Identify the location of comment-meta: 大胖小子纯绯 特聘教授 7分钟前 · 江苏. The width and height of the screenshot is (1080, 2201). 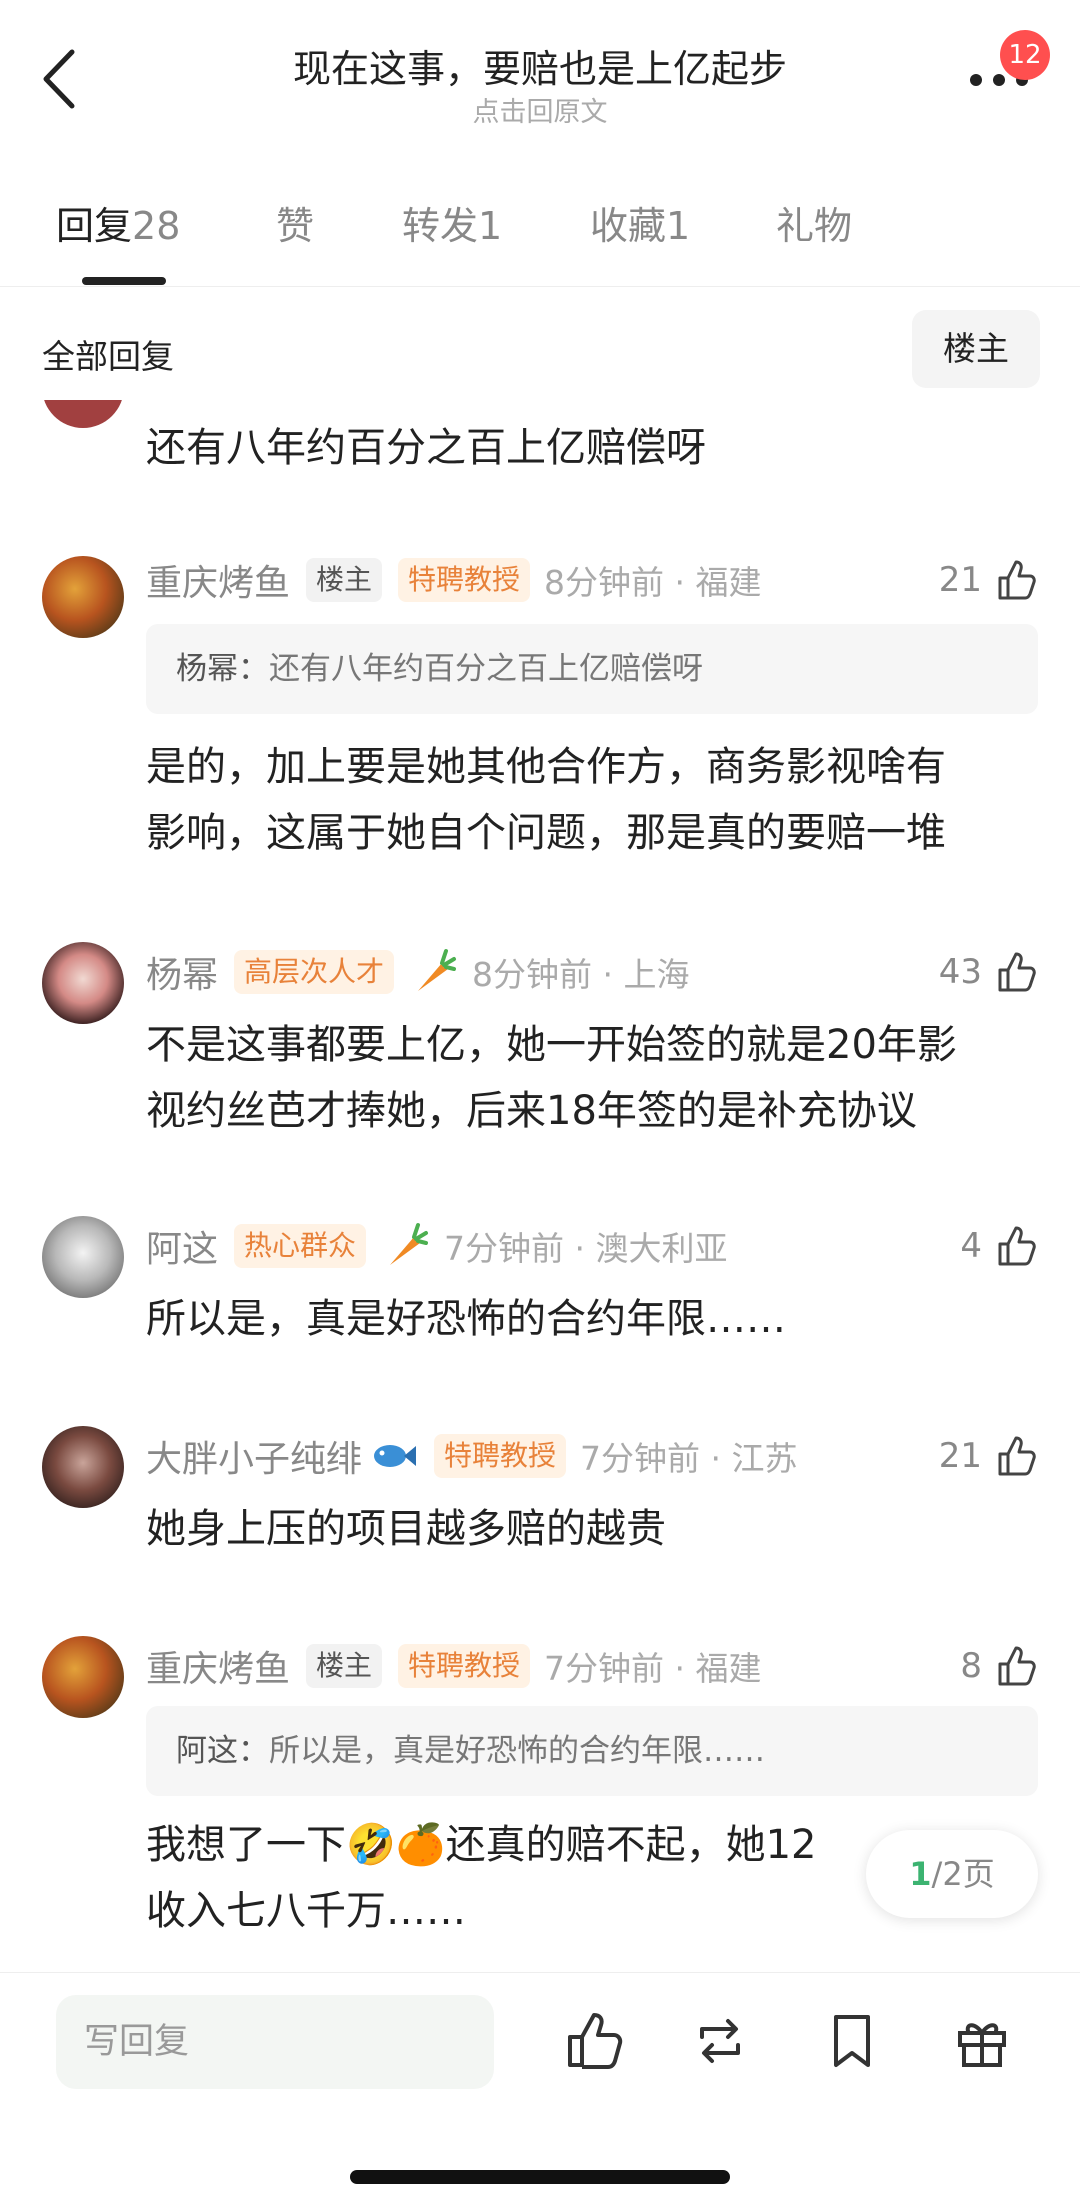
(472, 1456).